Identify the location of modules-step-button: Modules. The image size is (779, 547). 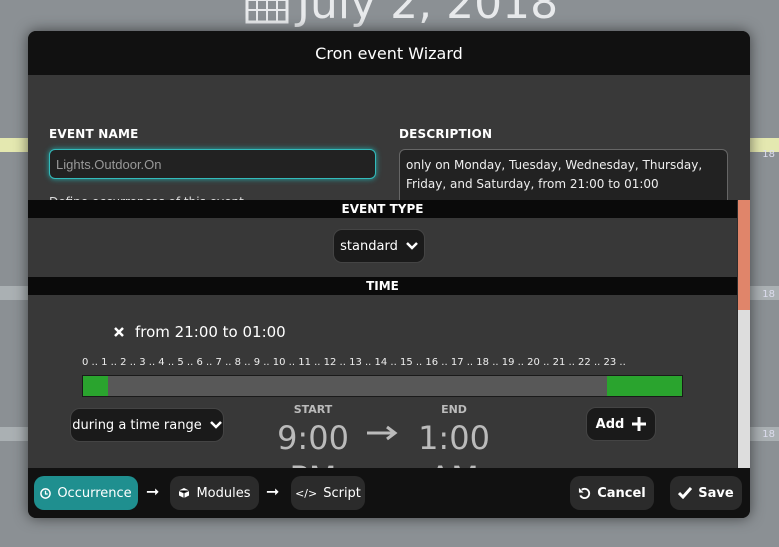
(214, 493).